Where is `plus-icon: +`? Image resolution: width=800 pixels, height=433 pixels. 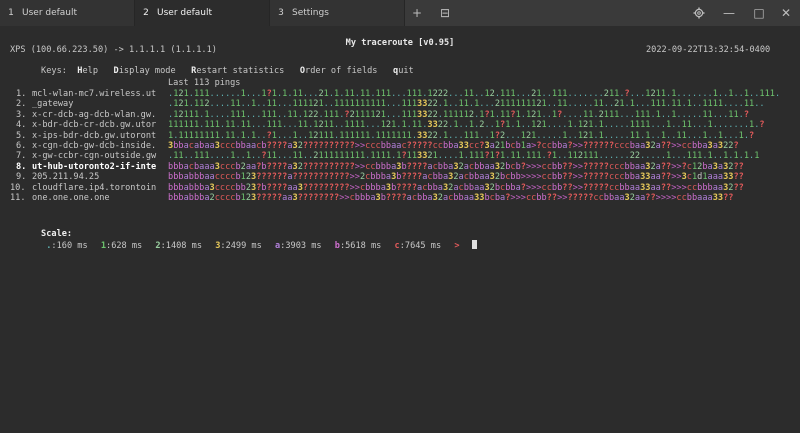
plus-icon: + is located at coordinates (417, 13).